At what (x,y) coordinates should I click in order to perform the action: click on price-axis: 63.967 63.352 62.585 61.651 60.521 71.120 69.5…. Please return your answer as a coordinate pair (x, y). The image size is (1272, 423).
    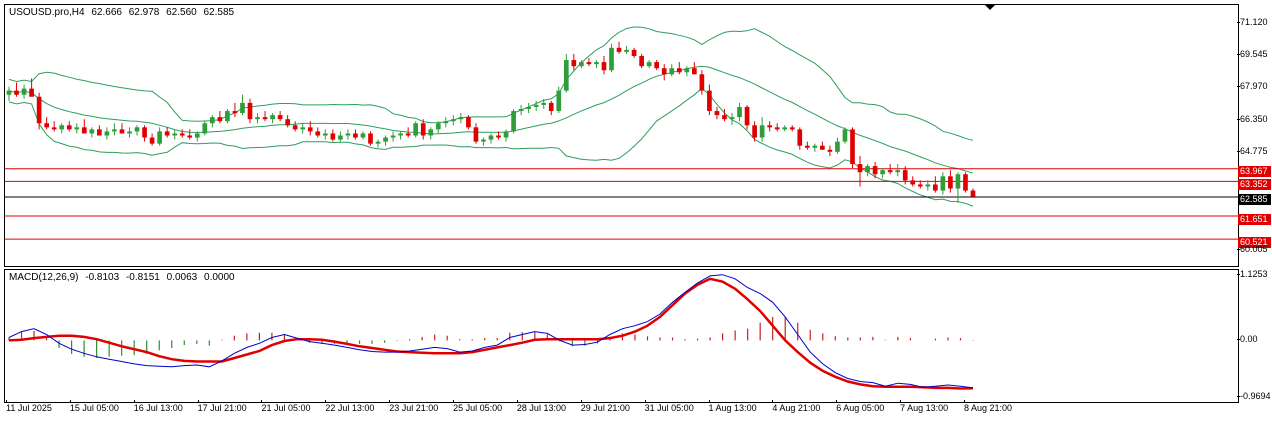
    Looking at the image, I should click on (1254, 135).